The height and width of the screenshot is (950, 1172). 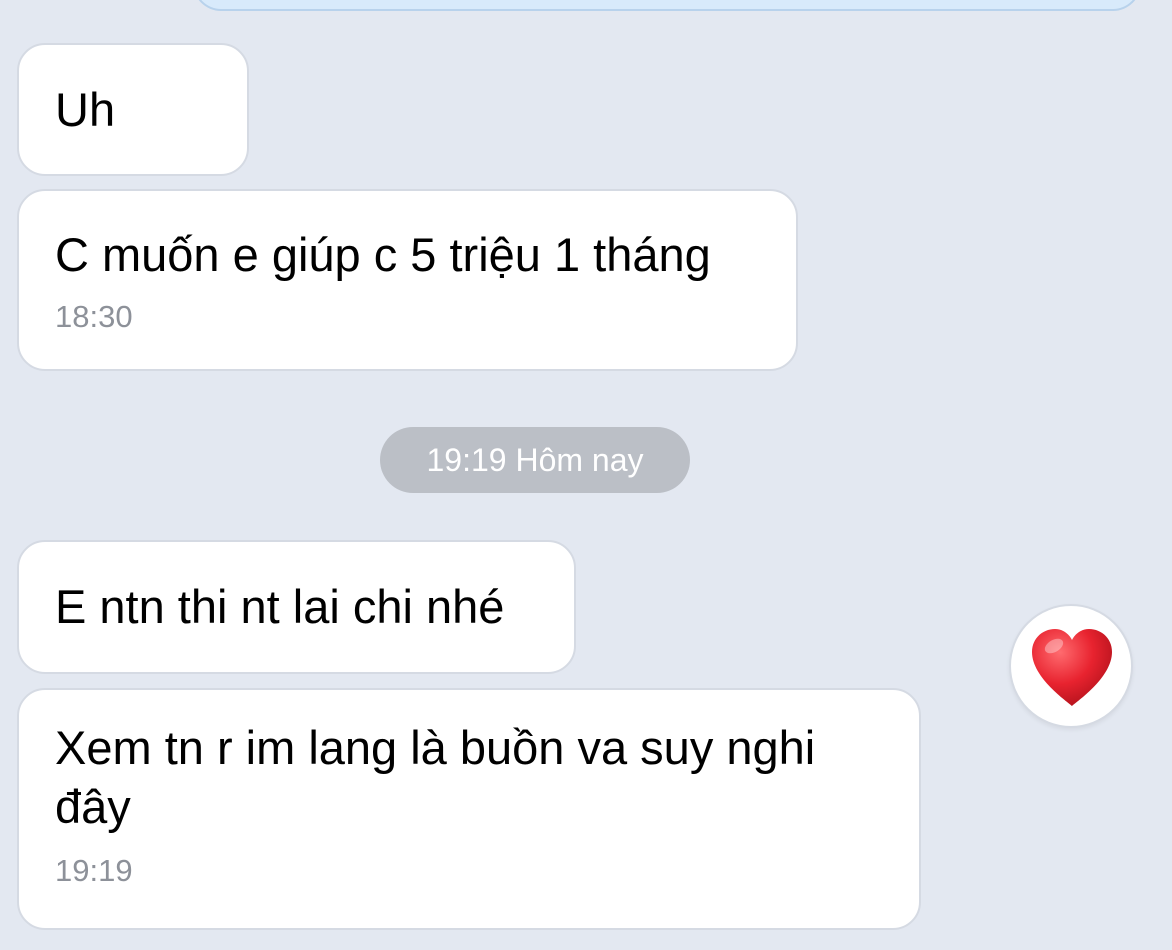 I want to click on sent-message-bubble, so click(x=667, y=5).